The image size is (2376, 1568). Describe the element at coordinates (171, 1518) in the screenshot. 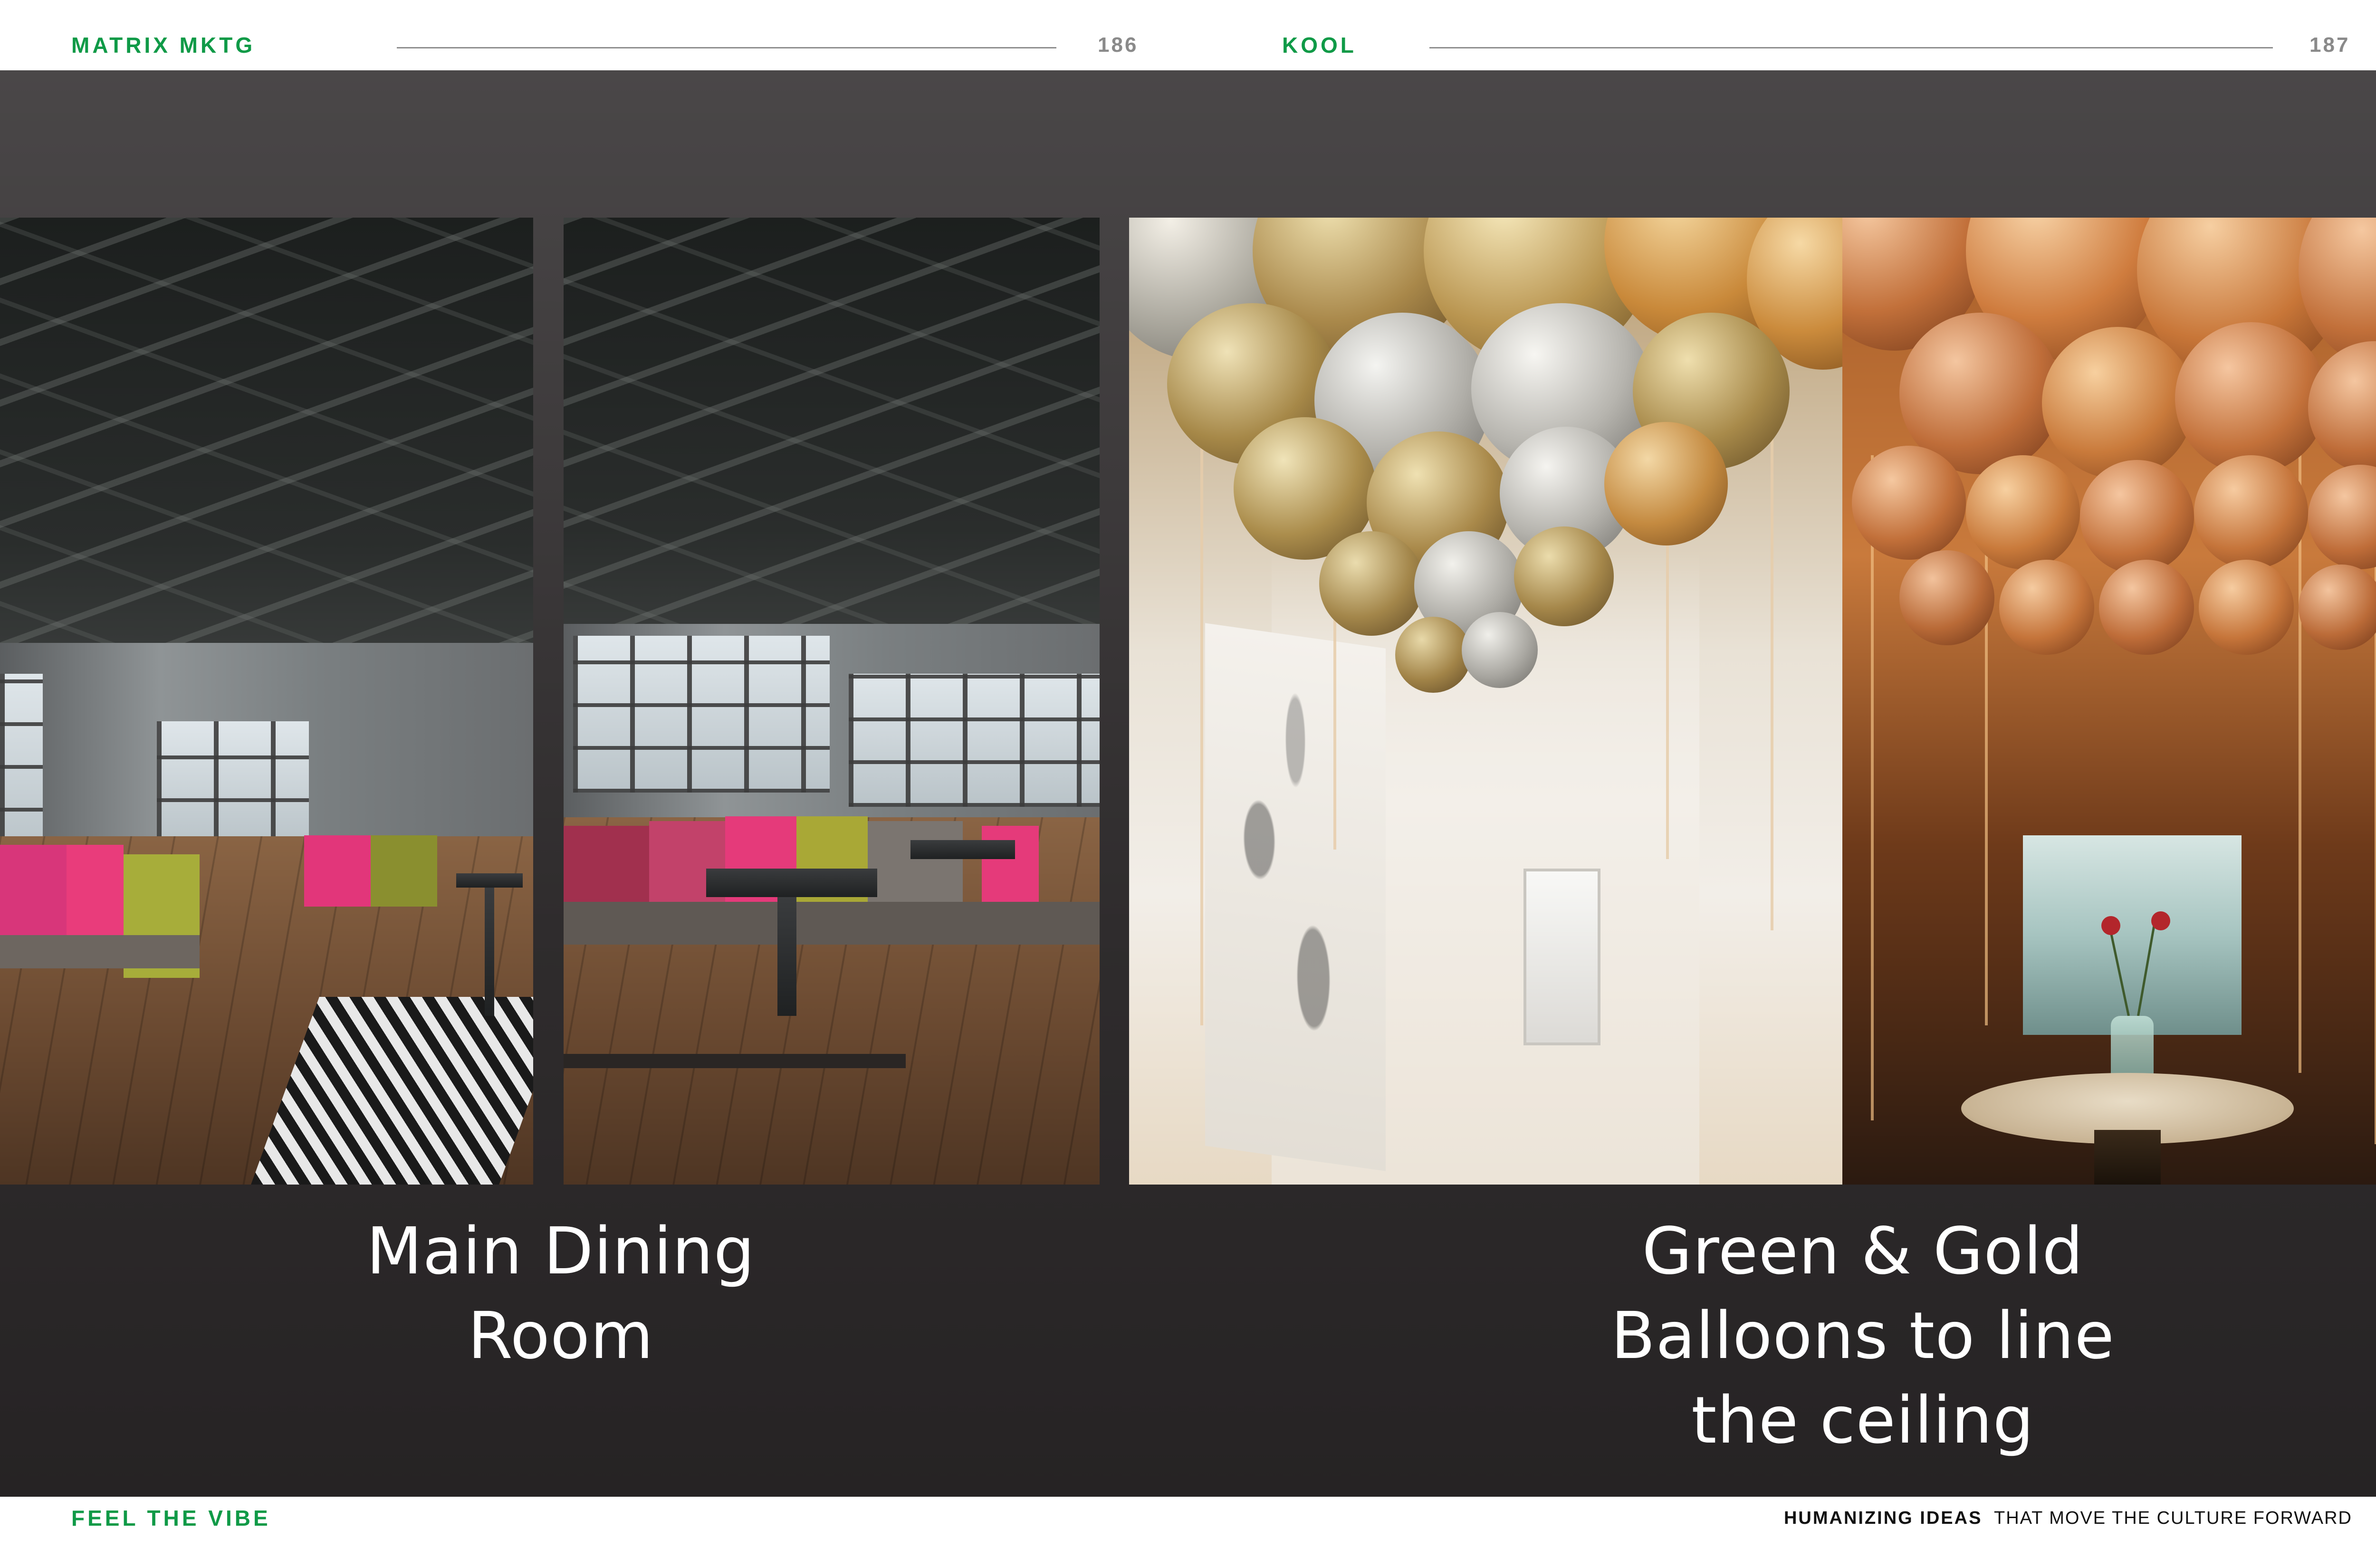

I see `footer-slogan: FEEL THE VIBE` at that location.